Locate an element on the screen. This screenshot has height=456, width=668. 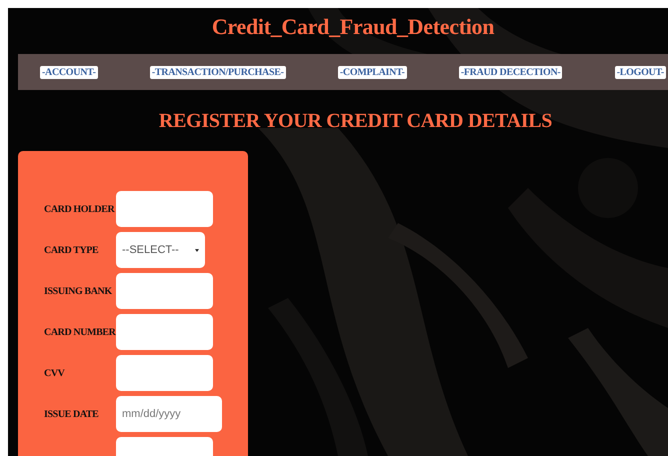
site-title: Credit_Card_Fraud_Detection is located at coordinates (353, 27).